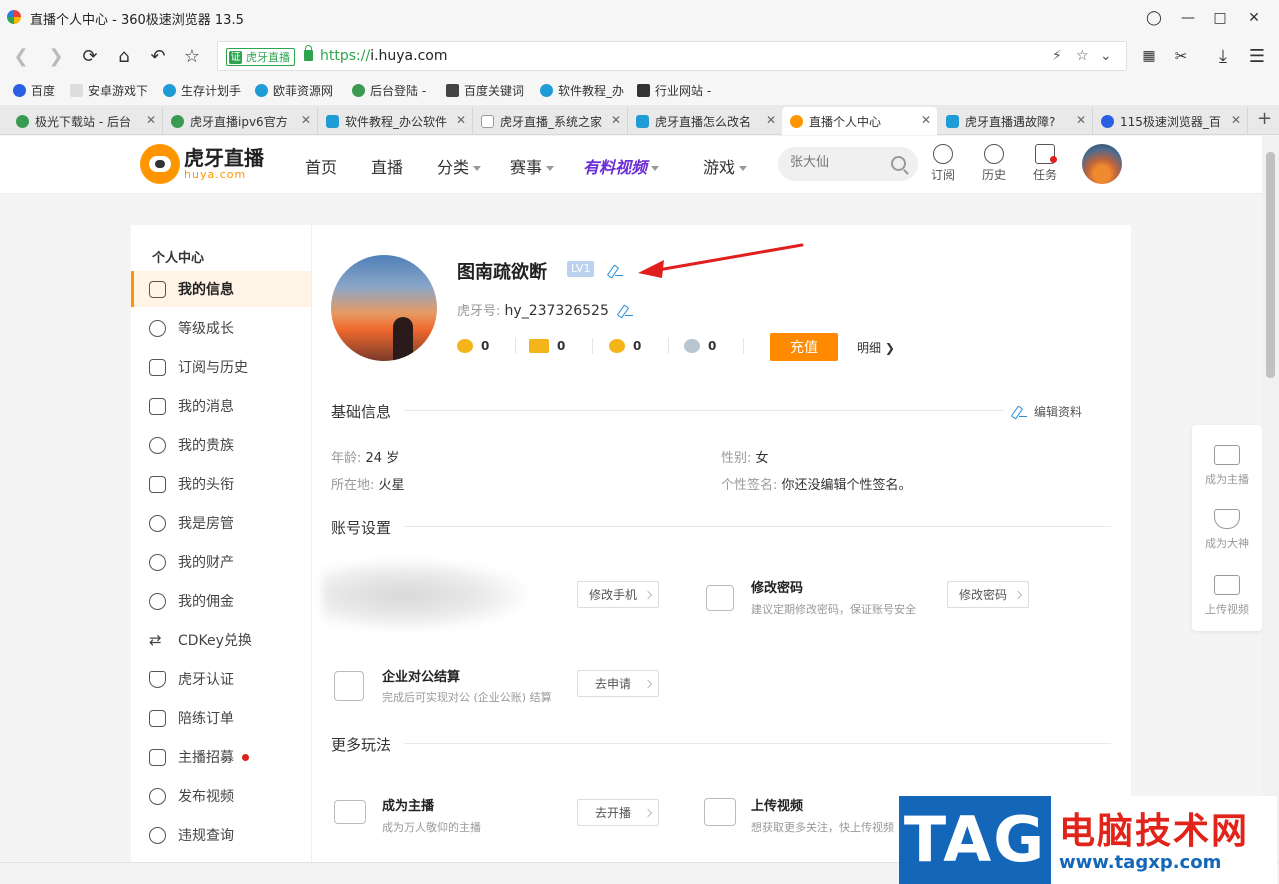 The width and height of the screenshot is (1279, 884). Describe the element at coordinates (221, 757) in the screenshot. I see `sidebar-item-recruitment: 主播招募` at that location.